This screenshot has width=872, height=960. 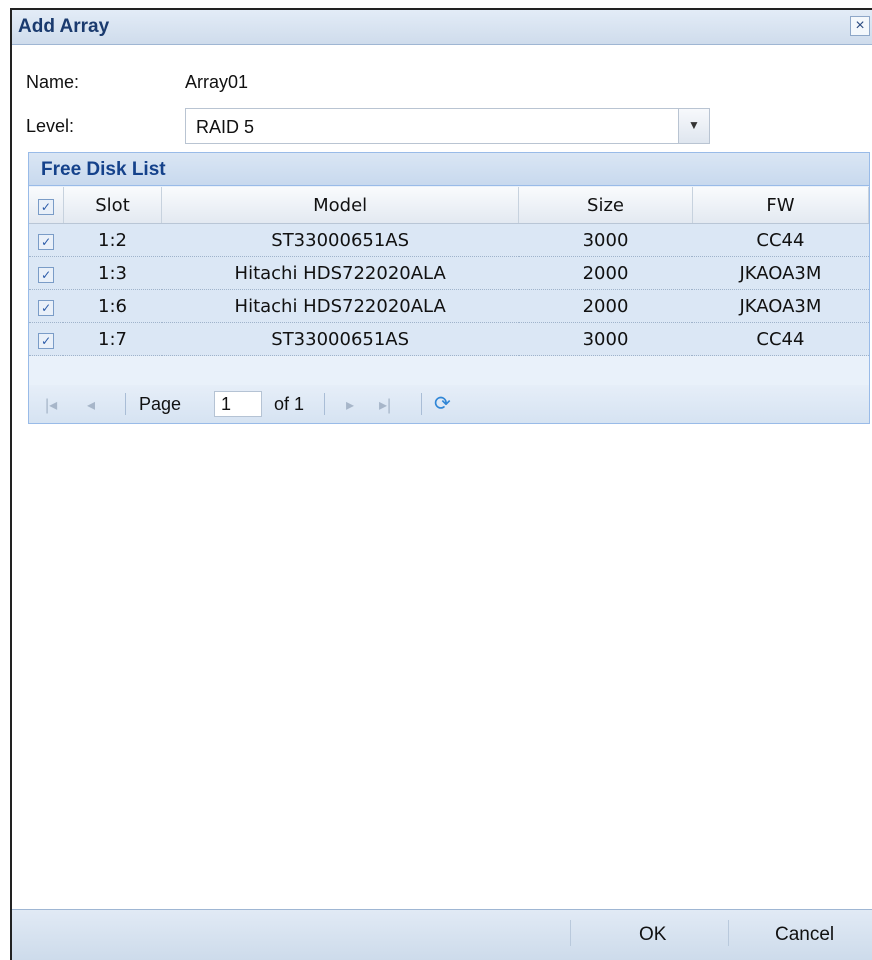 I want to click on close-icon: ×, so click(x=860, y=26).